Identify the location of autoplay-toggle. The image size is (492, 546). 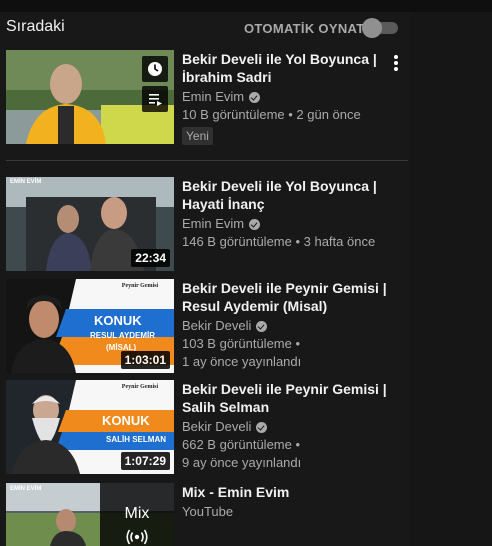
(380, 28).